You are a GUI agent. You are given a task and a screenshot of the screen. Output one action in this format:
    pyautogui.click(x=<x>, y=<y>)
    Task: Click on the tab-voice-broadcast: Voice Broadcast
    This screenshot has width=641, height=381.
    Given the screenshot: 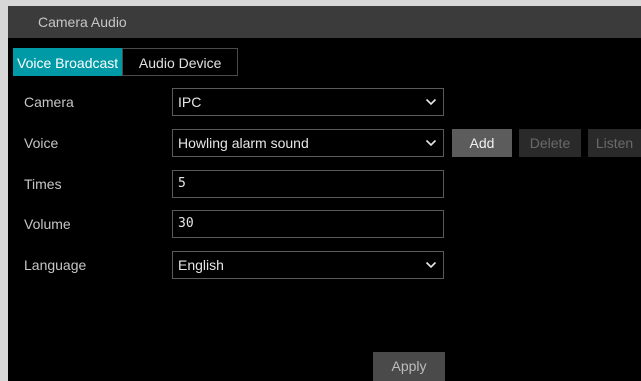 What is the action you would take?
    pyautogui.click(x=68, y=62)
    